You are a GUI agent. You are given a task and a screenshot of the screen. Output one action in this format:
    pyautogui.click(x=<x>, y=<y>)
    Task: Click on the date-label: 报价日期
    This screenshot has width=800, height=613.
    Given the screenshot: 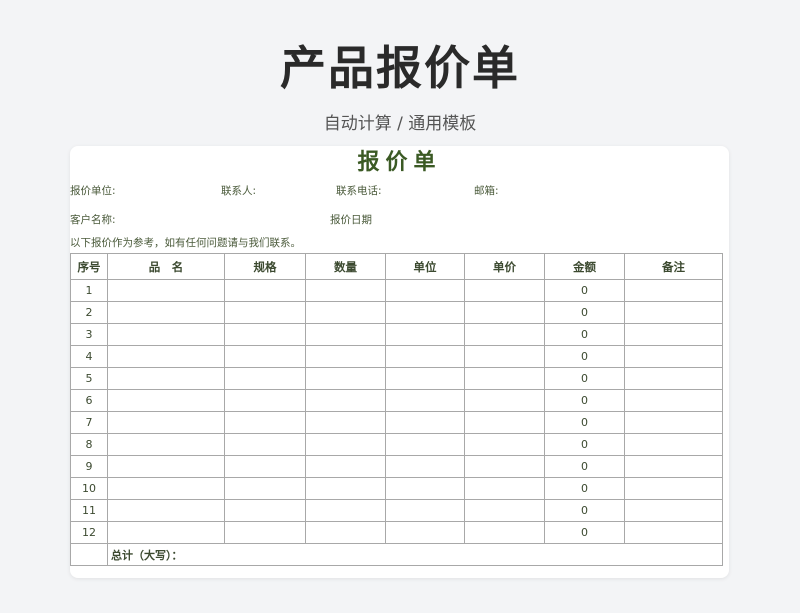 What is the action you would take?
    pyautogui.click(x=351, y=220)
    